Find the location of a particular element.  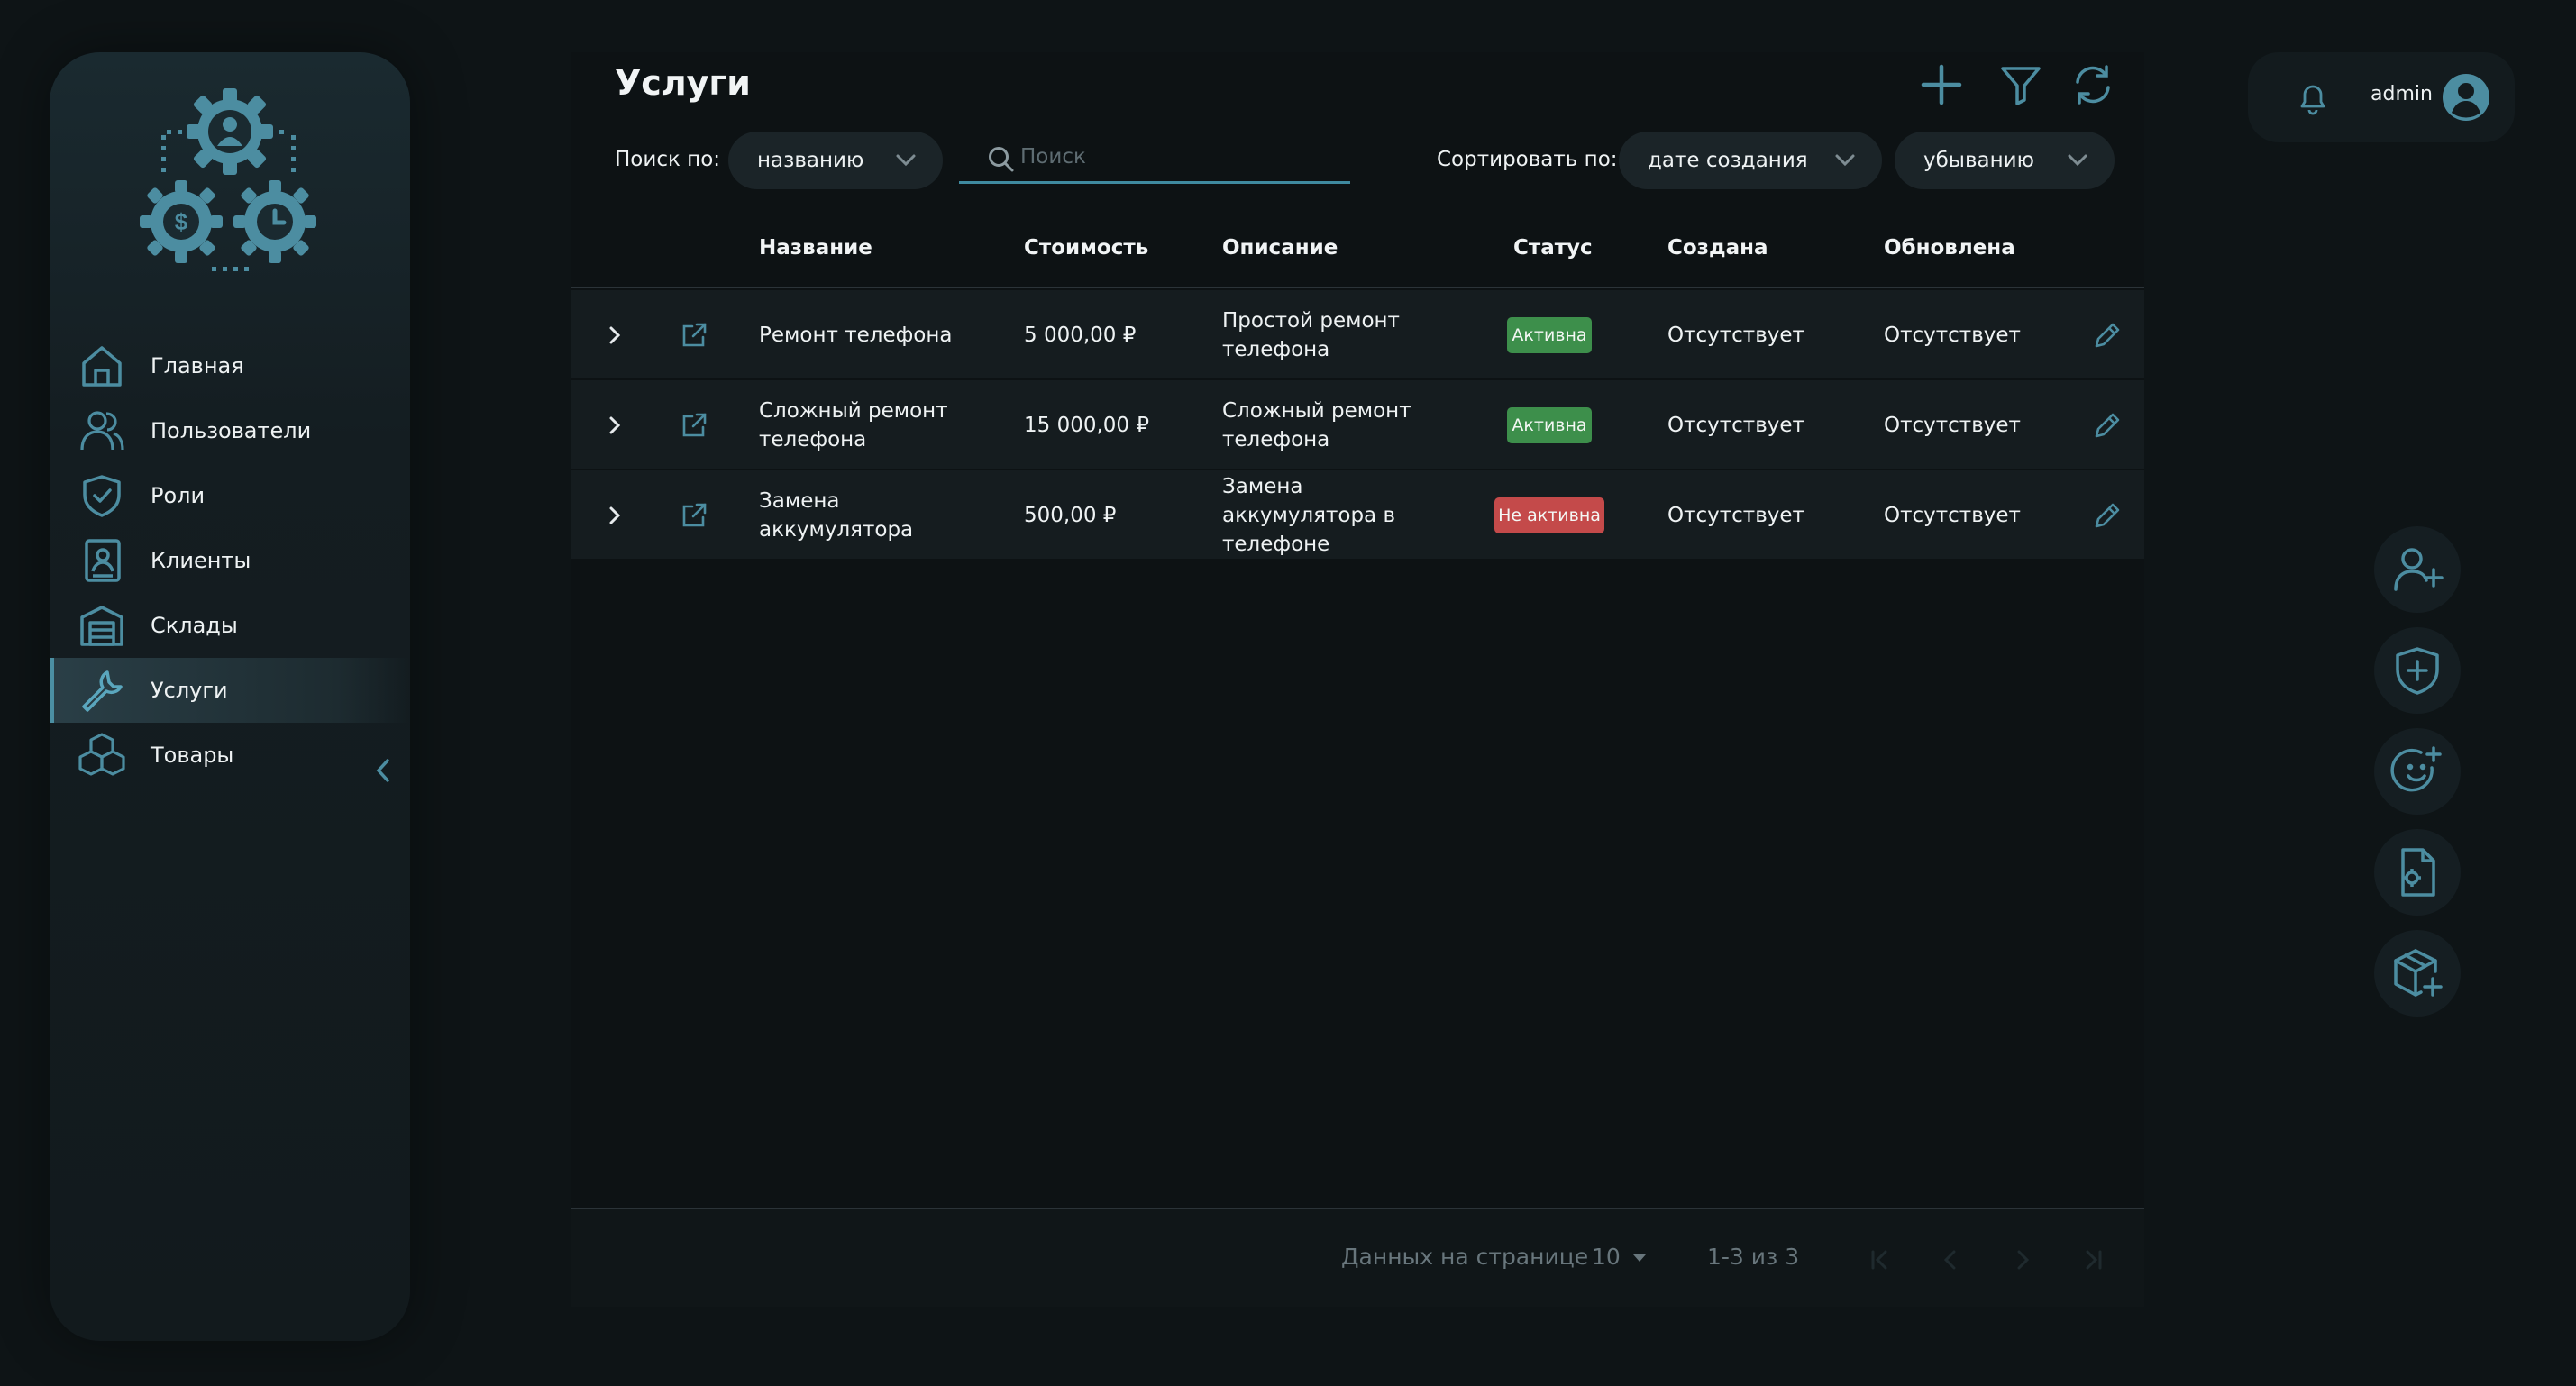

shield-check-icon is located at coordinates (101, 495).